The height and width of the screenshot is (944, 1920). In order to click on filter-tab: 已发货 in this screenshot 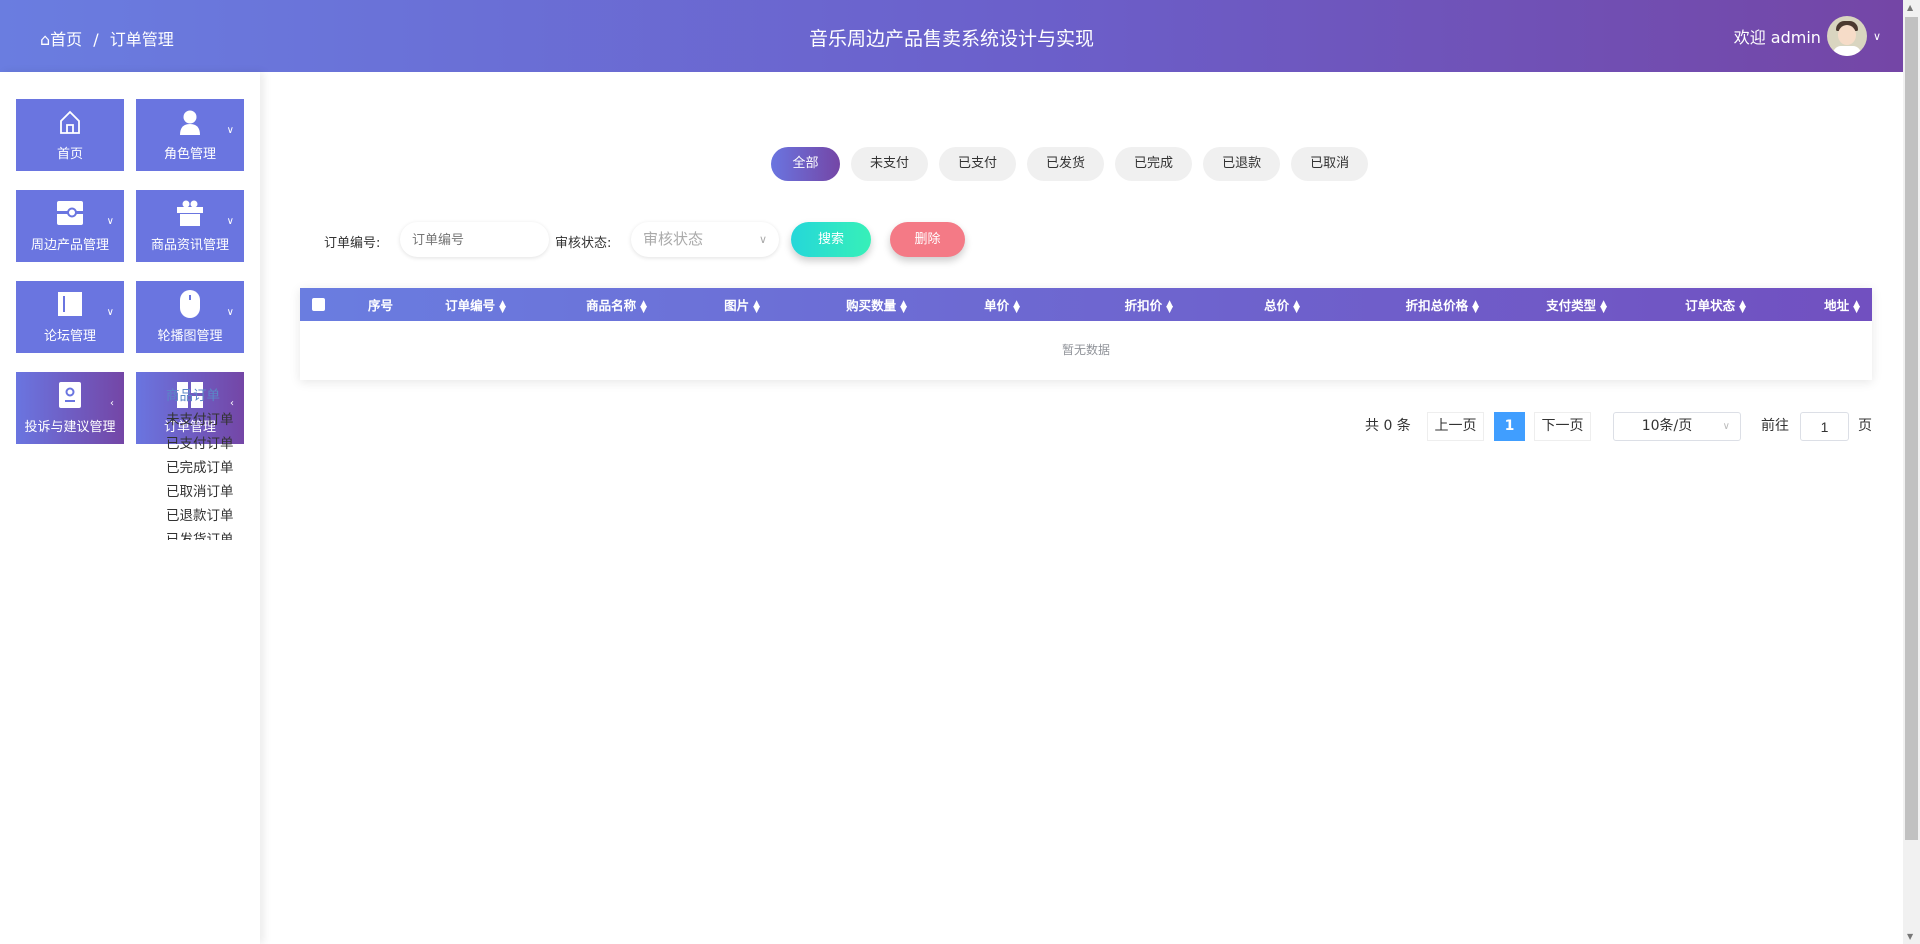, I will do `click(1066, 164)`.